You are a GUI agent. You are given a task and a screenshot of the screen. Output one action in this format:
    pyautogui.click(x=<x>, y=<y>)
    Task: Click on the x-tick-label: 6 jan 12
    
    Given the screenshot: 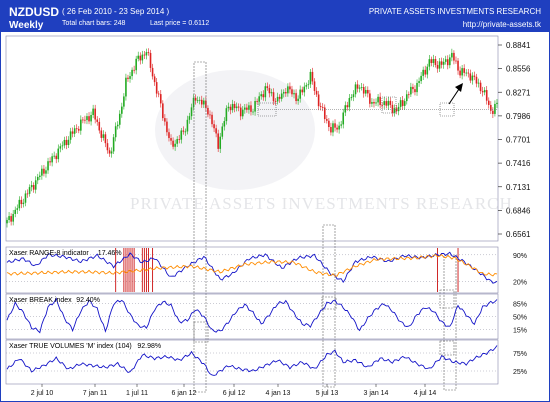 What is the action you would take?
    pyautogui.click(x=184, y=393)
    